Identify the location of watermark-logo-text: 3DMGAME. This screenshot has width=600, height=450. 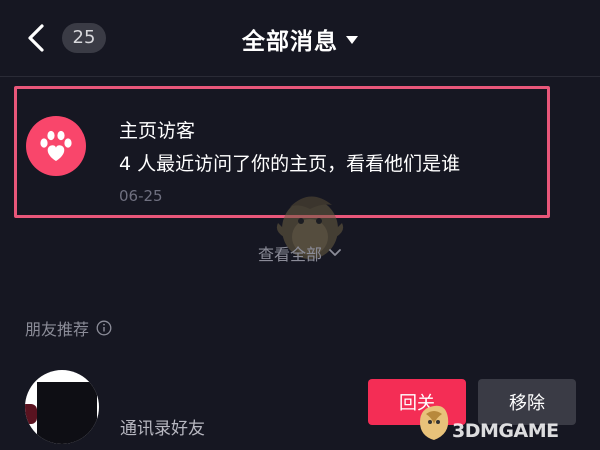
(505, 431).